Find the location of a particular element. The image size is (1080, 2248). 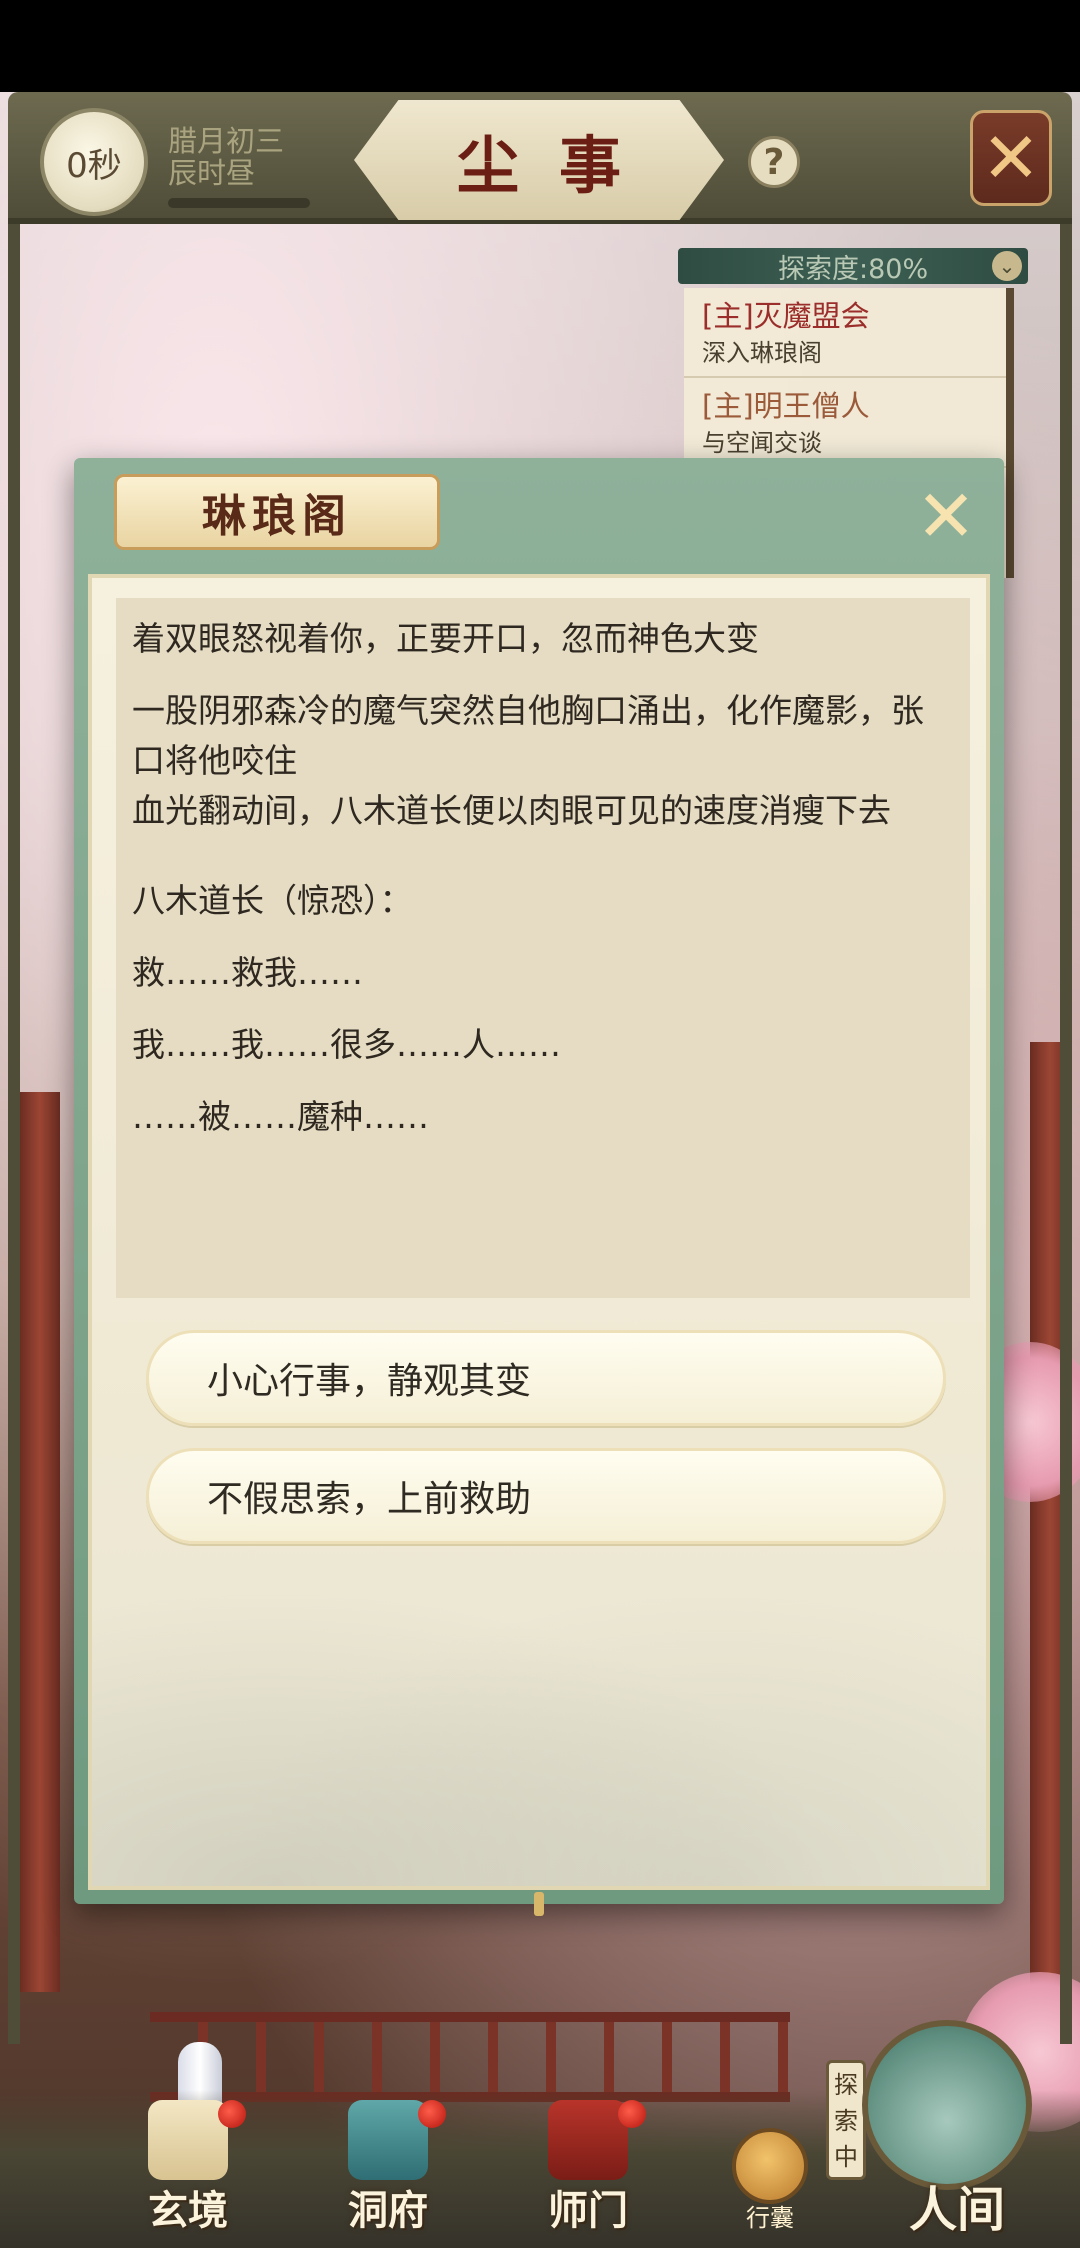

nav-label: 玄境 is located at coordinates (188, 2210).